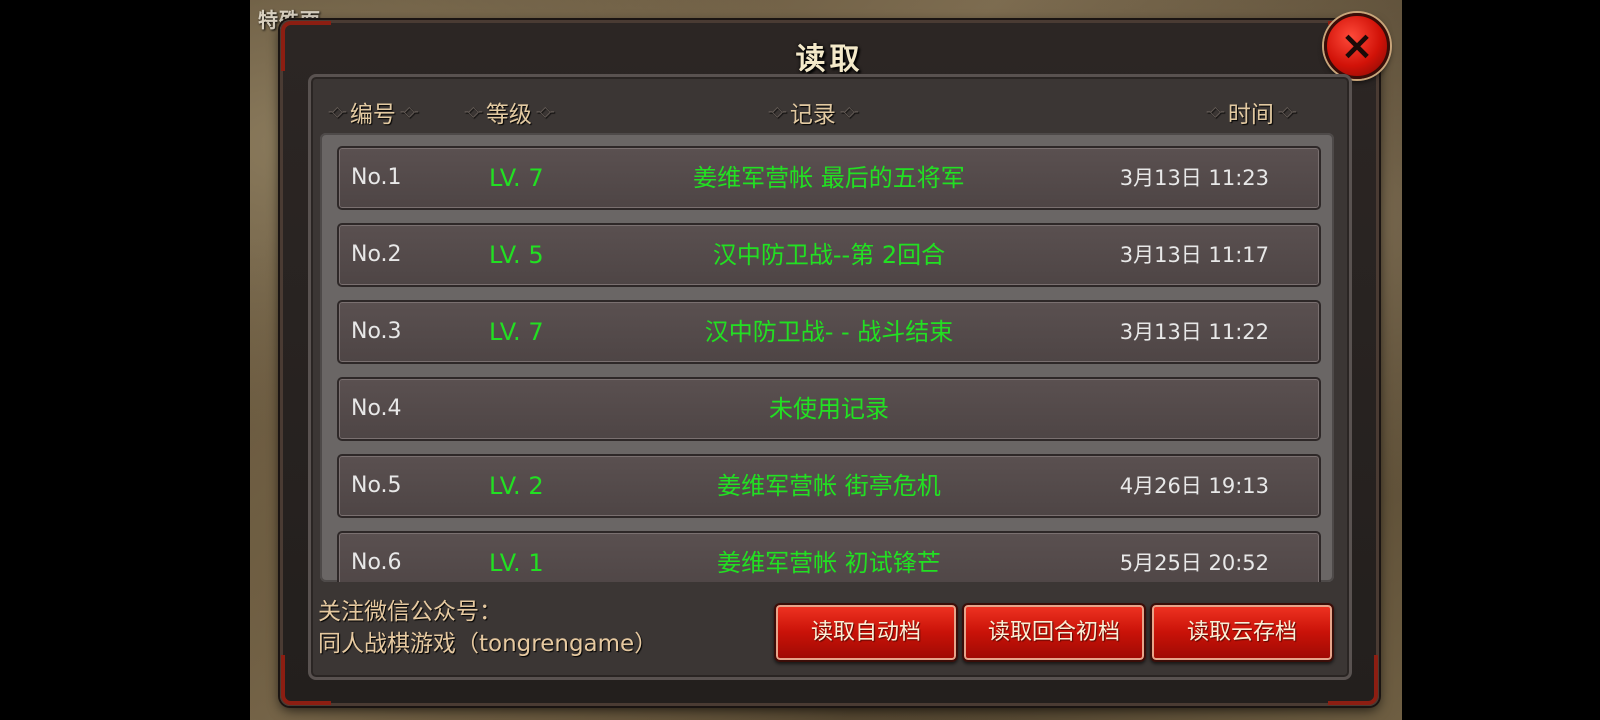  I want to click on slot-number: No.5, so click(376, 485).